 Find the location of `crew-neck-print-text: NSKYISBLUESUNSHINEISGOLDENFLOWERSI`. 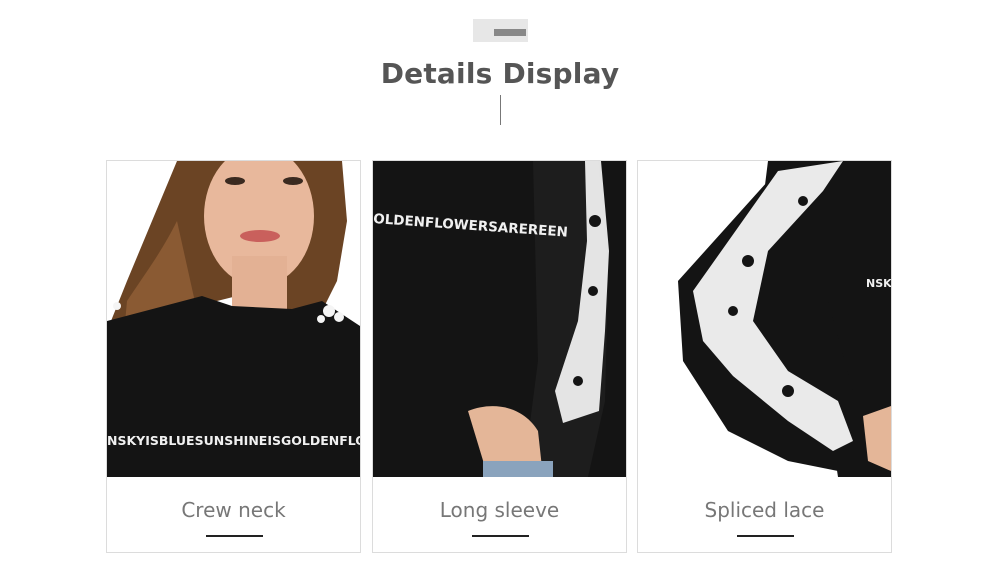

crew-neck-print-text: NSKYISBLUESUNSHINEISGOLDENFLOWERSI is located at coordinates (233, 440).